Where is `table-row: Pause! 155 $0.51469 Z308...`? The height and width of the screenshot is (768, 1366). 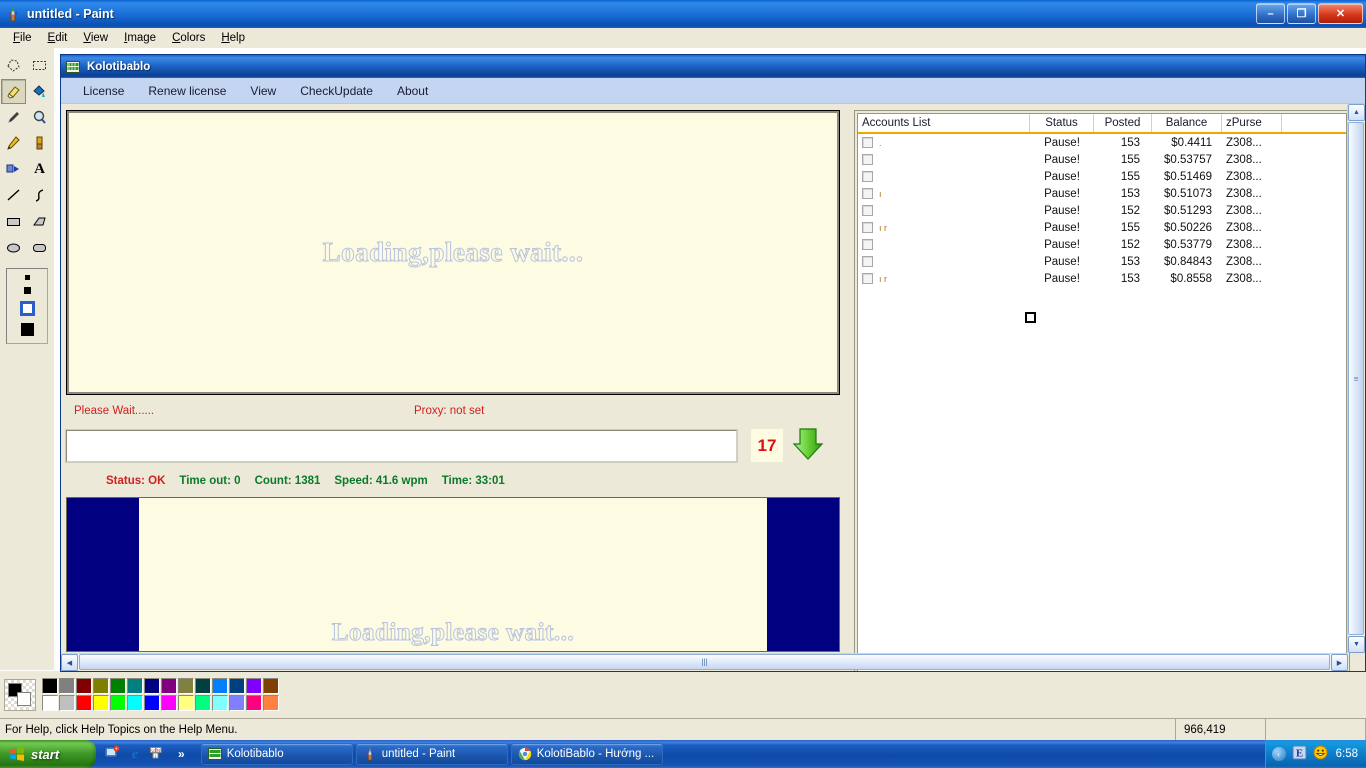
table-row: Pause! 155 $0.51469 Z308... is located at coordinates (1102, 176).